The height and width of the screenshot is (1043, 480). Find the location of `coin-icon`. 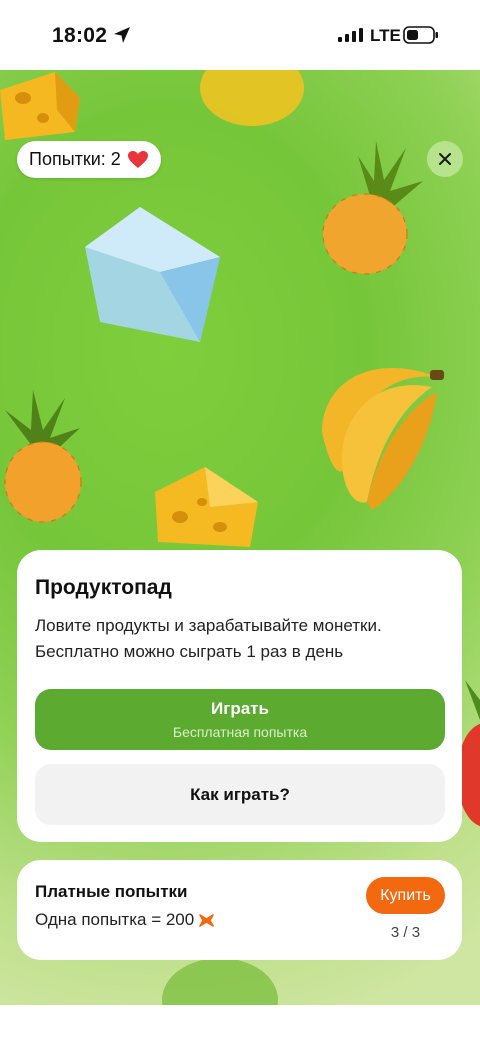

coin-icon is located at coordinates (207, 920).